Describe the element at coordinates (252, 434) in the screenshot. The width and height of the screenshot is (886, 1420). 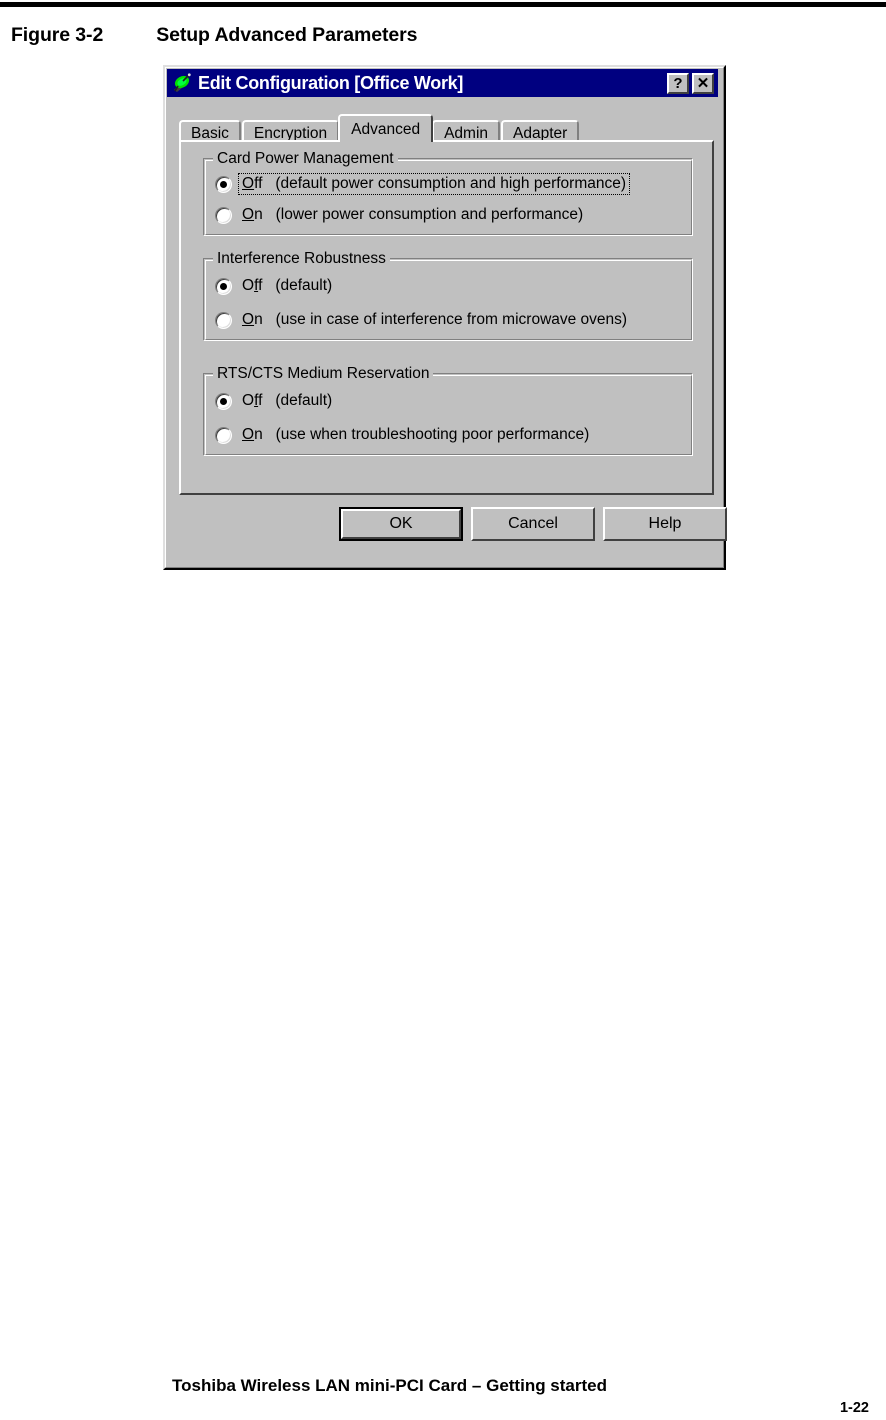
I see `radio-value-rts-on: On` at that location.